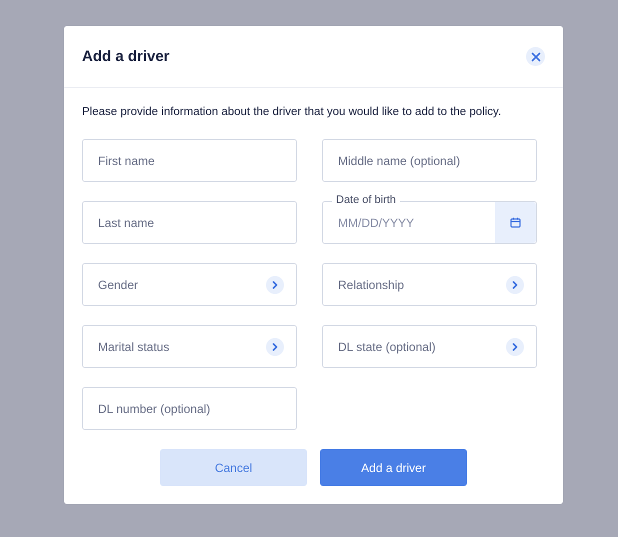 This screenshot has height=537, width=618. Describe the element at coordinates (429, 284) in the screenshot. I see `select-field: Relationship` at that location.